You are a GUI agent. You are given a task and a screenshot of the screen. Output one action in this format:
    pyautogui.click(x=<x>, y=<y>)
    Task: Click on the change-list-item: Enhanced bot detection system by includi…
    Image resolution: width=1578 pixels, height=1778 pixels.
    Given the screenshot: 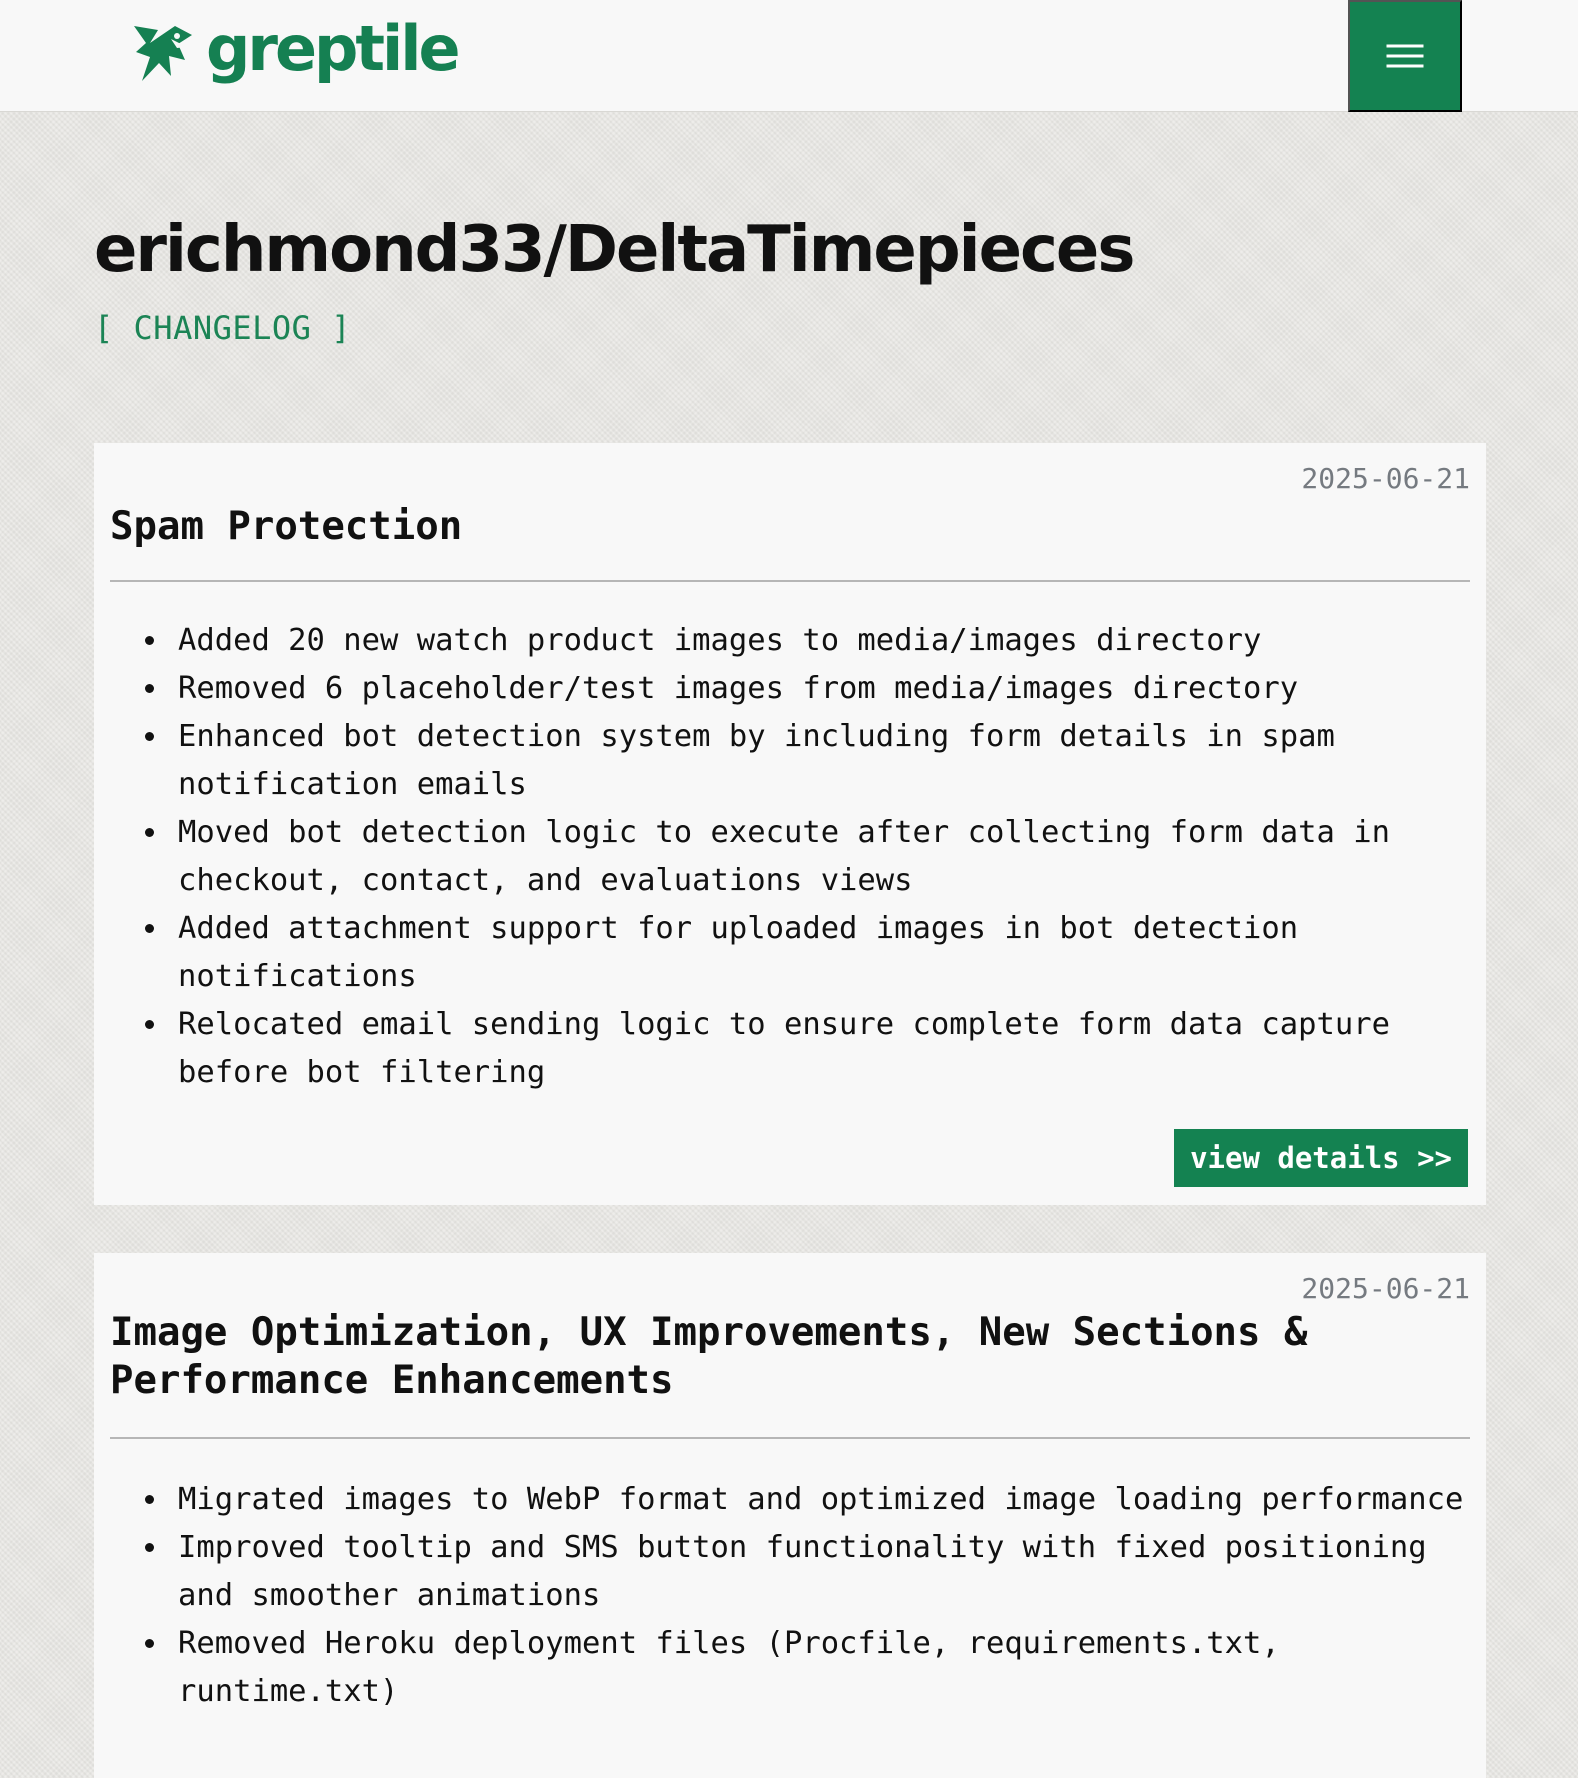 What is the action you would take?
    pyautogui.click(x=829, y=761)
    